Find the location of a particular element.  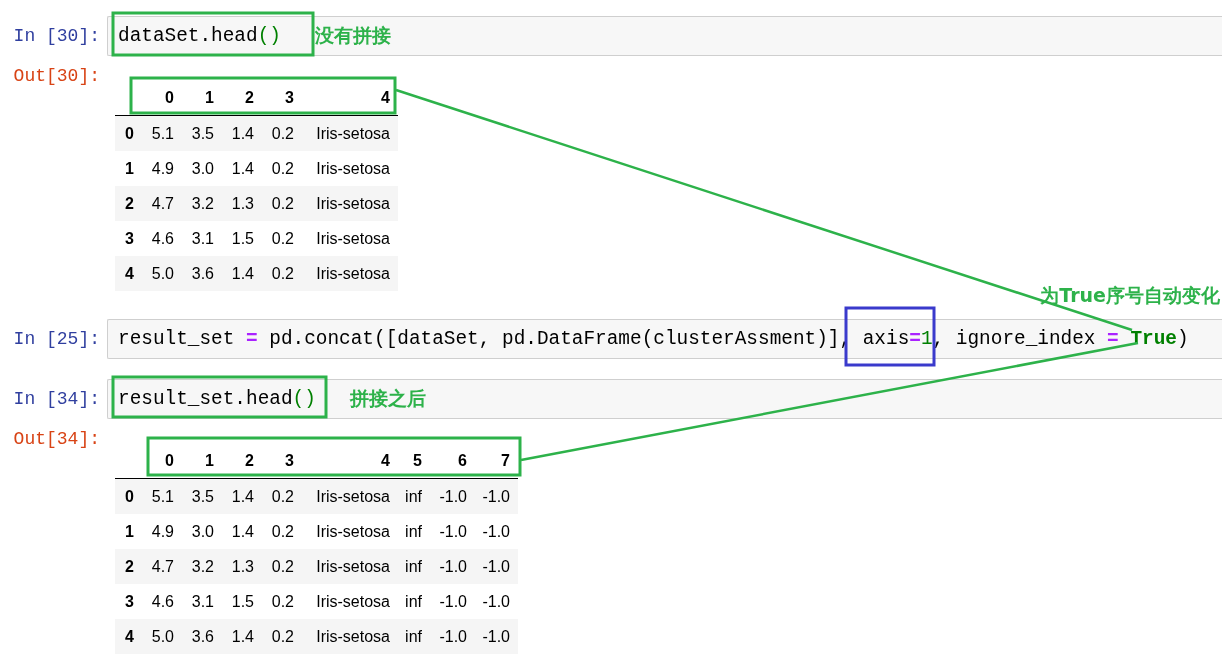

code-cell: result_set.head() 拼接之后 is located at coordinates (664, 399).